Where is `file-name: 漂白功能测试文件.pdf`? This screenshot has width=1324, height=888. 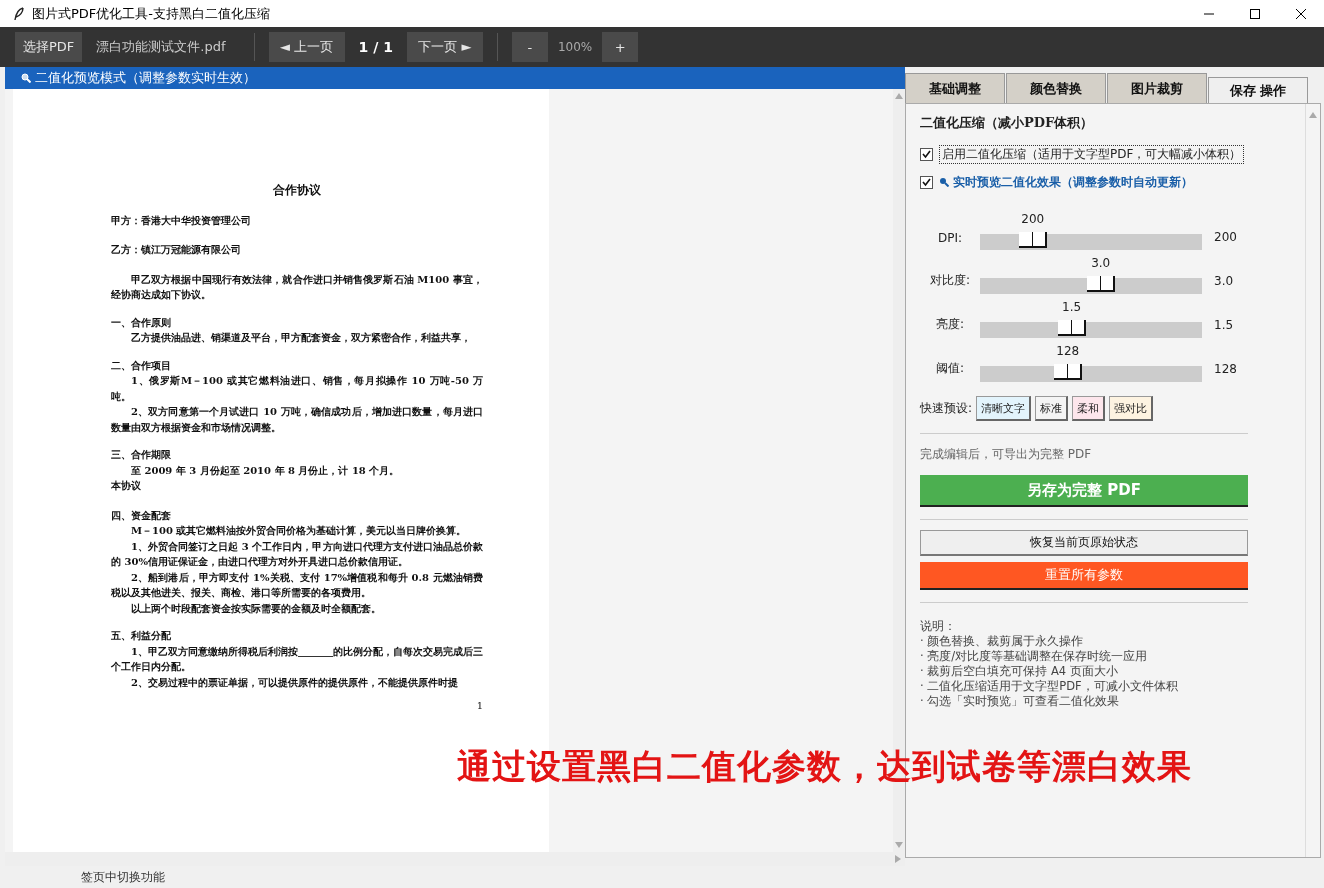
file-name: 漂白功能测试文件.pdf is located at coordinates (161, 47).